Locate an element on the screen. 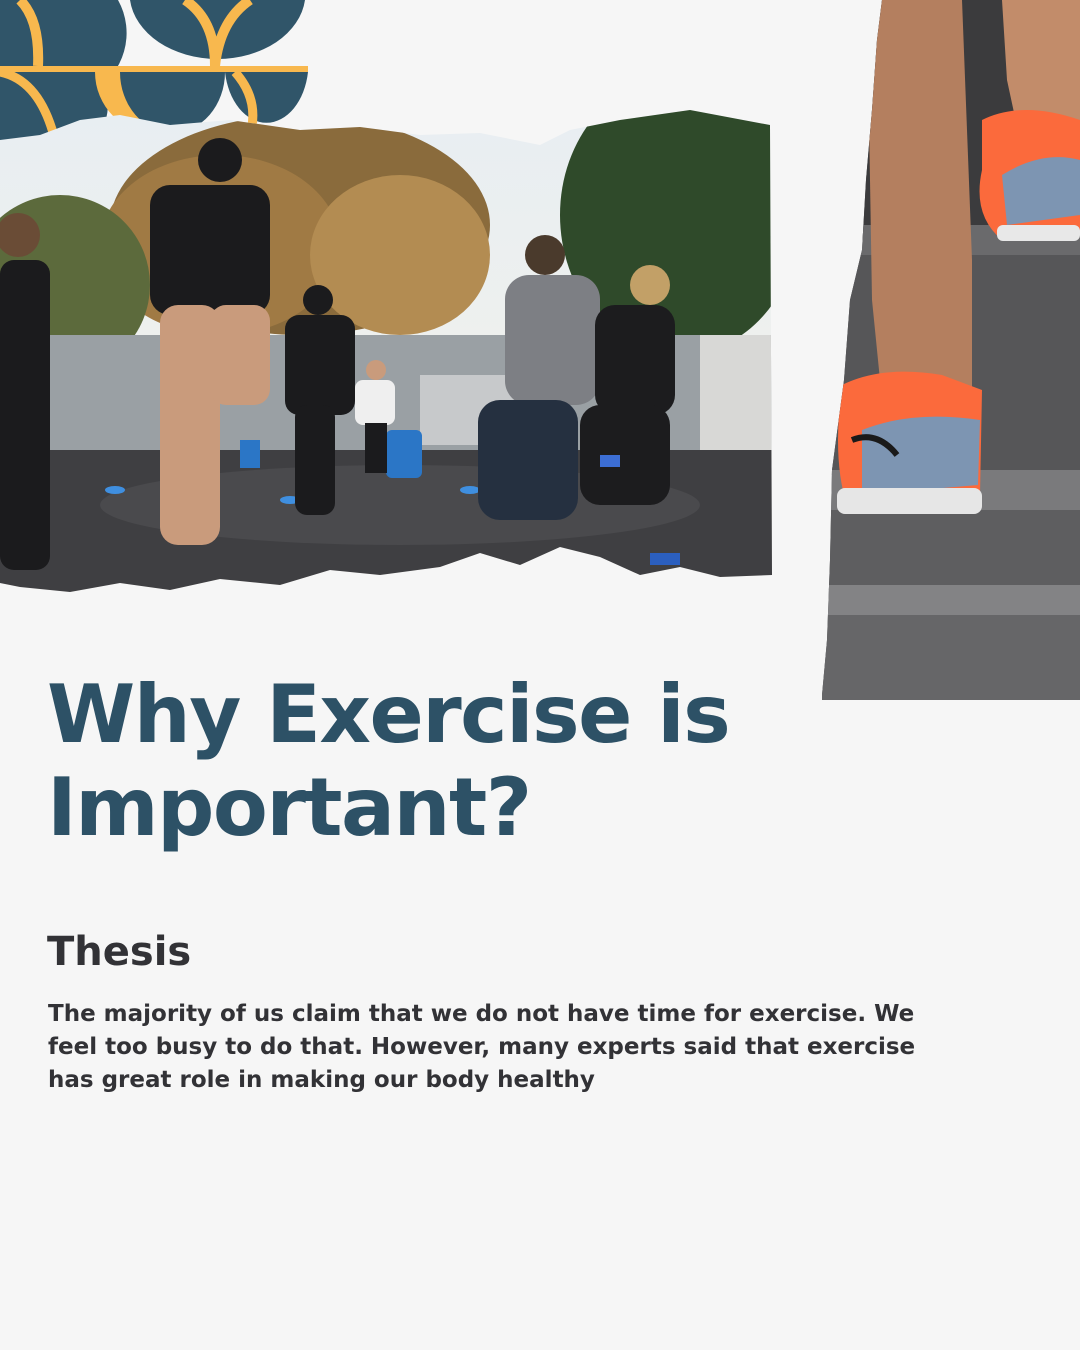  page-title: Why Exercise is Important? is located at coordinates (389, 761).